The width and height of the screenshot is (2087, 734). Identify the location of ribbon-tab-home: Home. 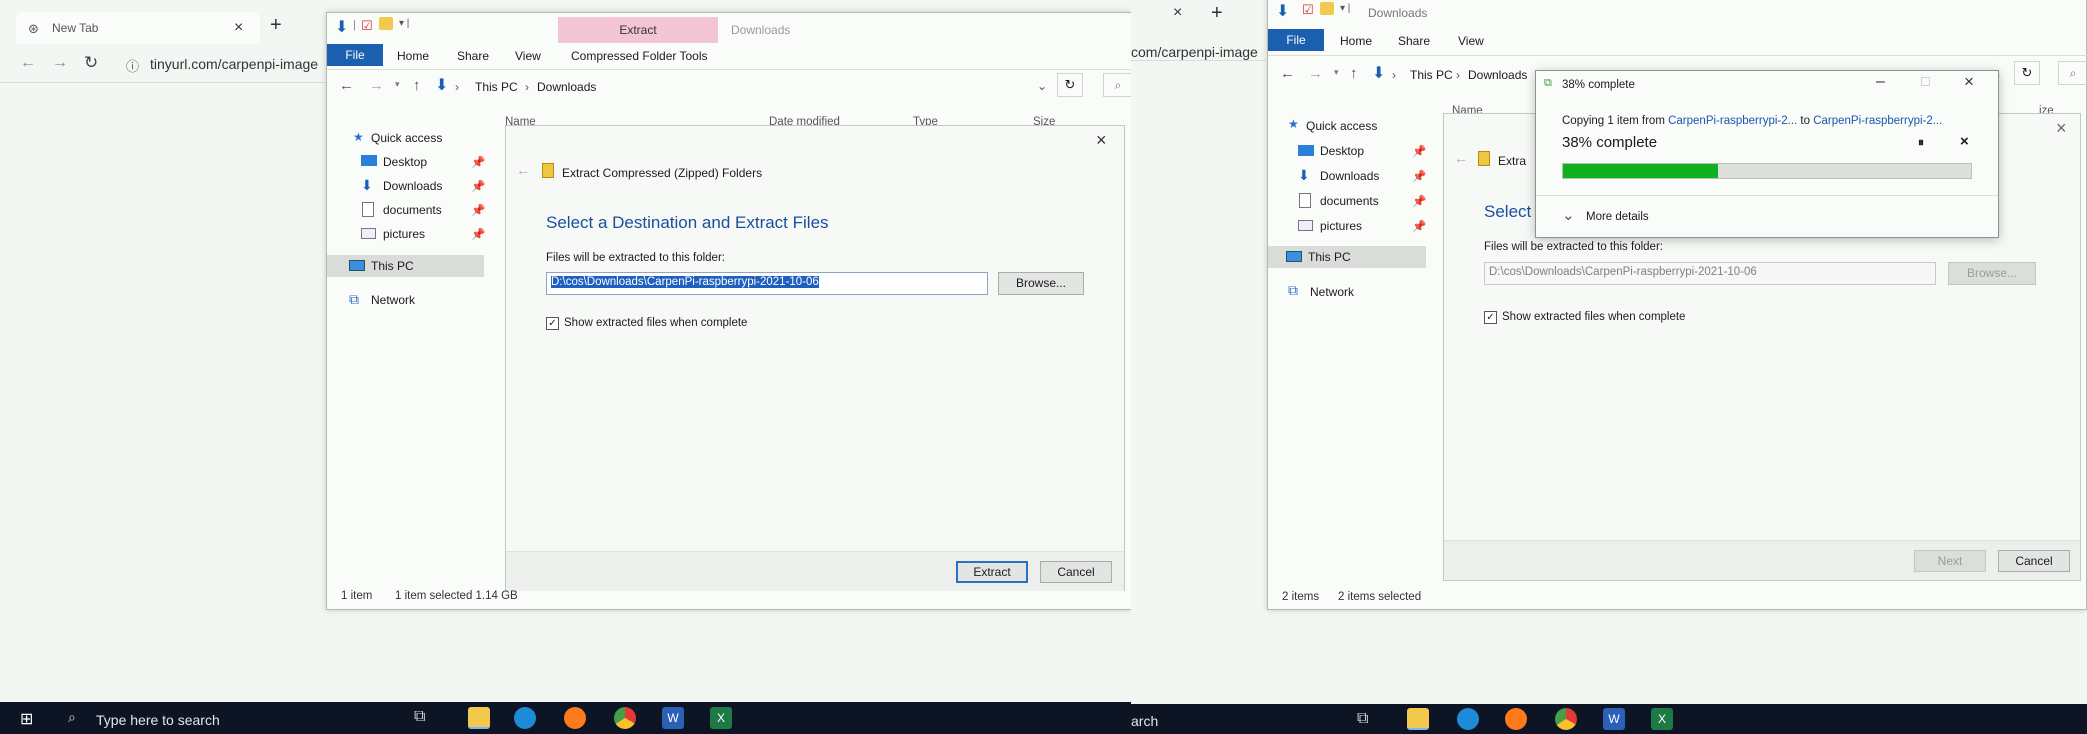
(413, 56).